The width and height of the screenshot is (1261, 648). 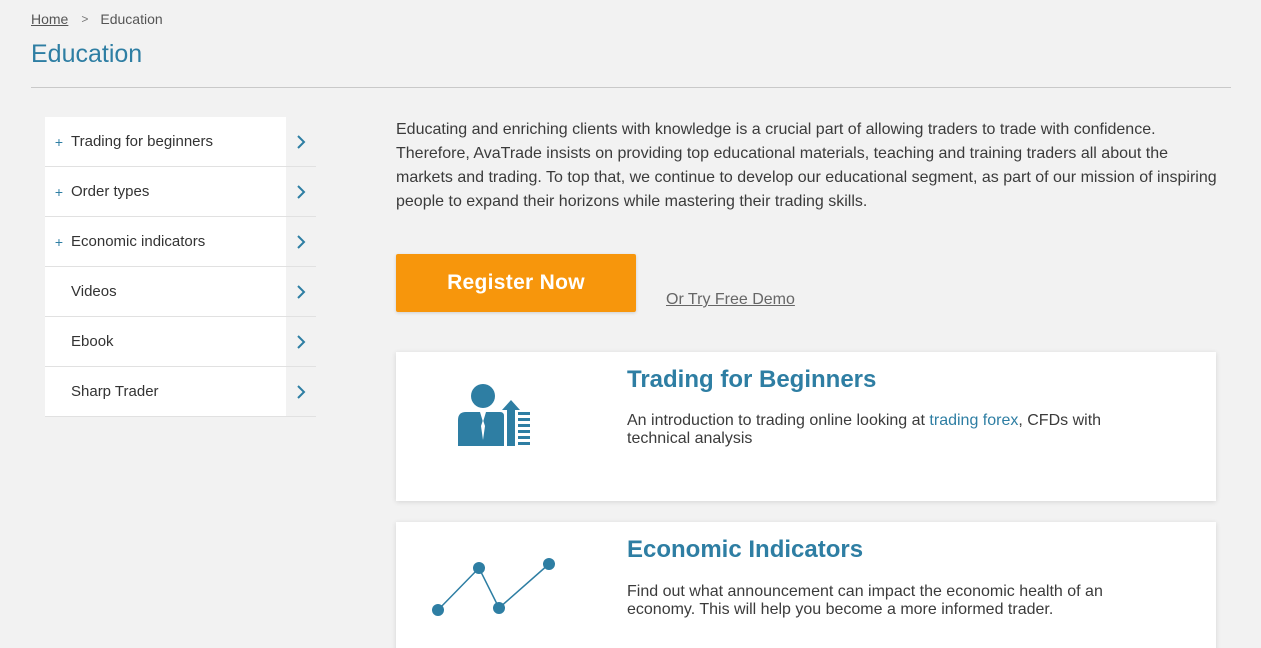 What do you see at coordinates (730, 300) in the screenshot?
I see `free-demo-link: Or Try Free Demo` at bounding box center [730, 300].